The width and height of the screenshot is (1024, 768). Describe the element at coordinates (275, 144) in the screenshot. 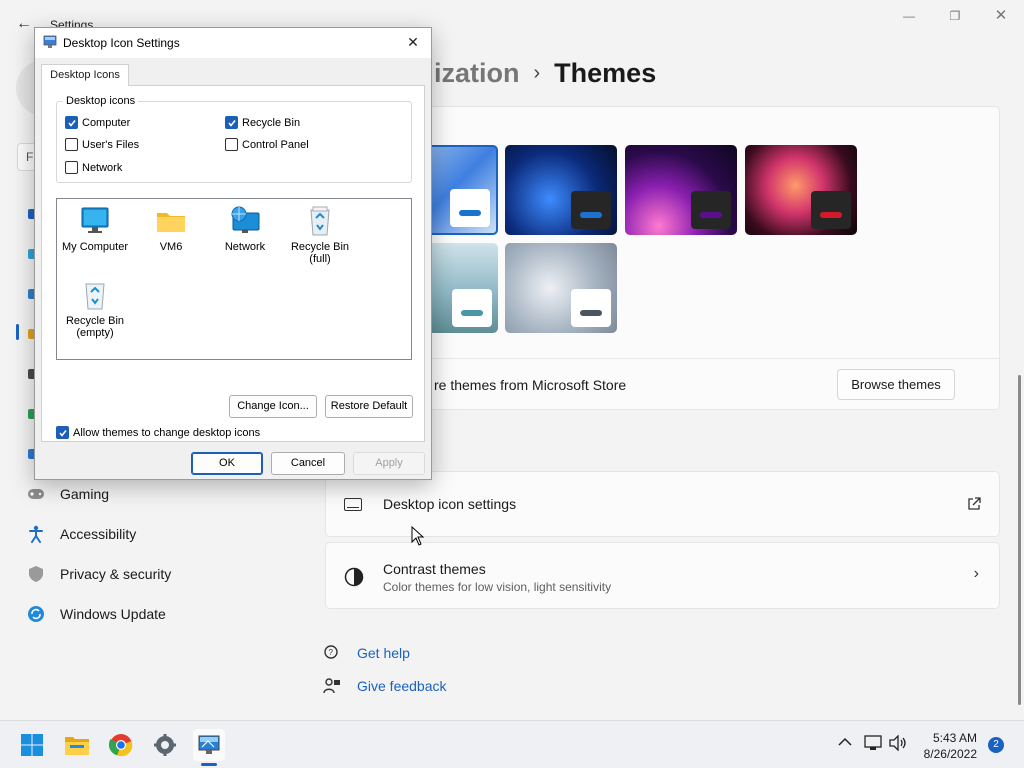

I see `checkbox-label: Control Panel` at that location.